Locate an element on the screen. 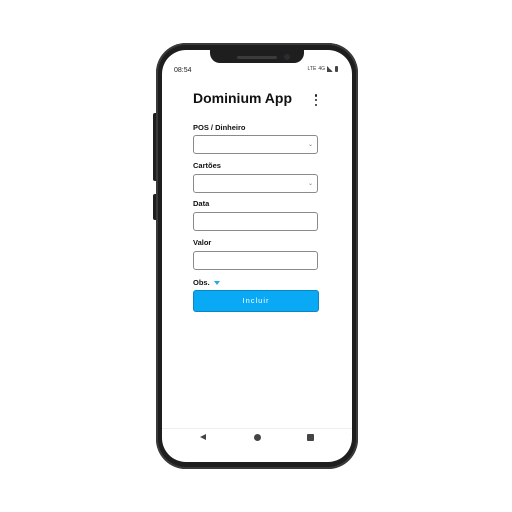 The width and height of the screenshot is (512, 512). status-icons: LTE 4G is located at coordinates (323, 69).